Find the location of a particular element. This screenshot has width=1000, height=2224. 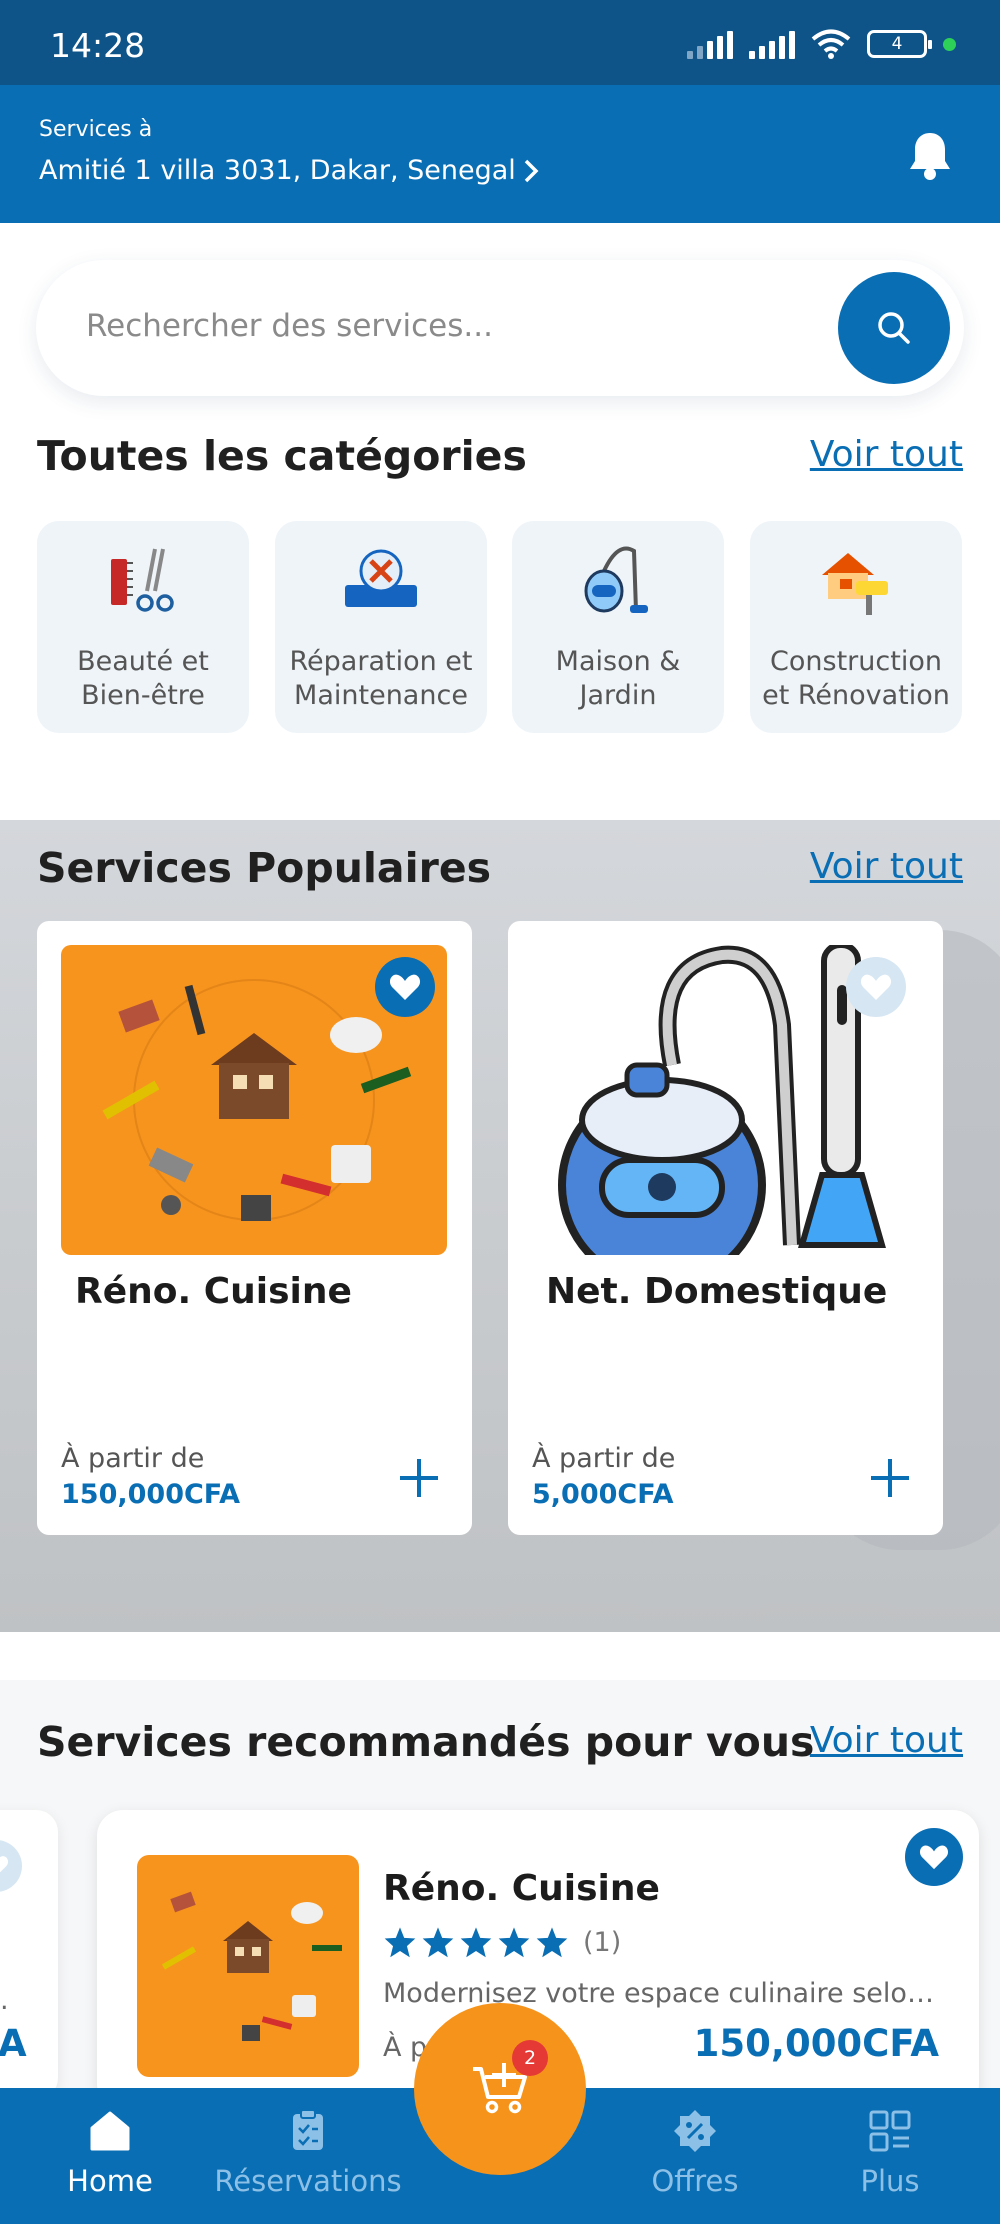

wifi-icon is located at coordinates (831, 44).